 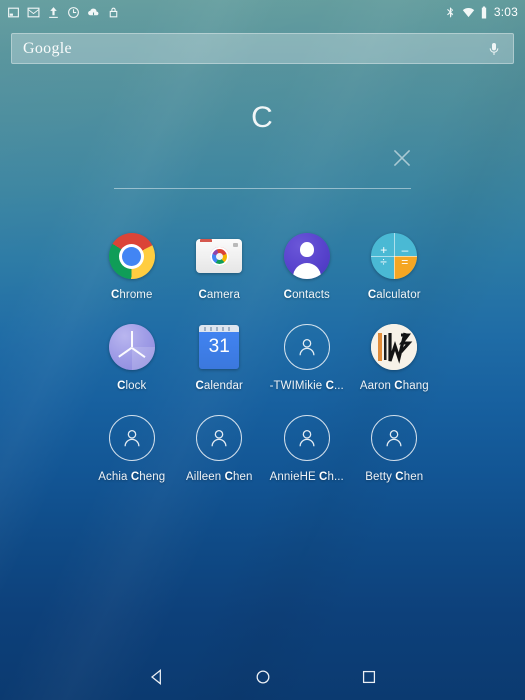 I want to click on grid-item-label: Betty Chen, so click(x=394, y=477).